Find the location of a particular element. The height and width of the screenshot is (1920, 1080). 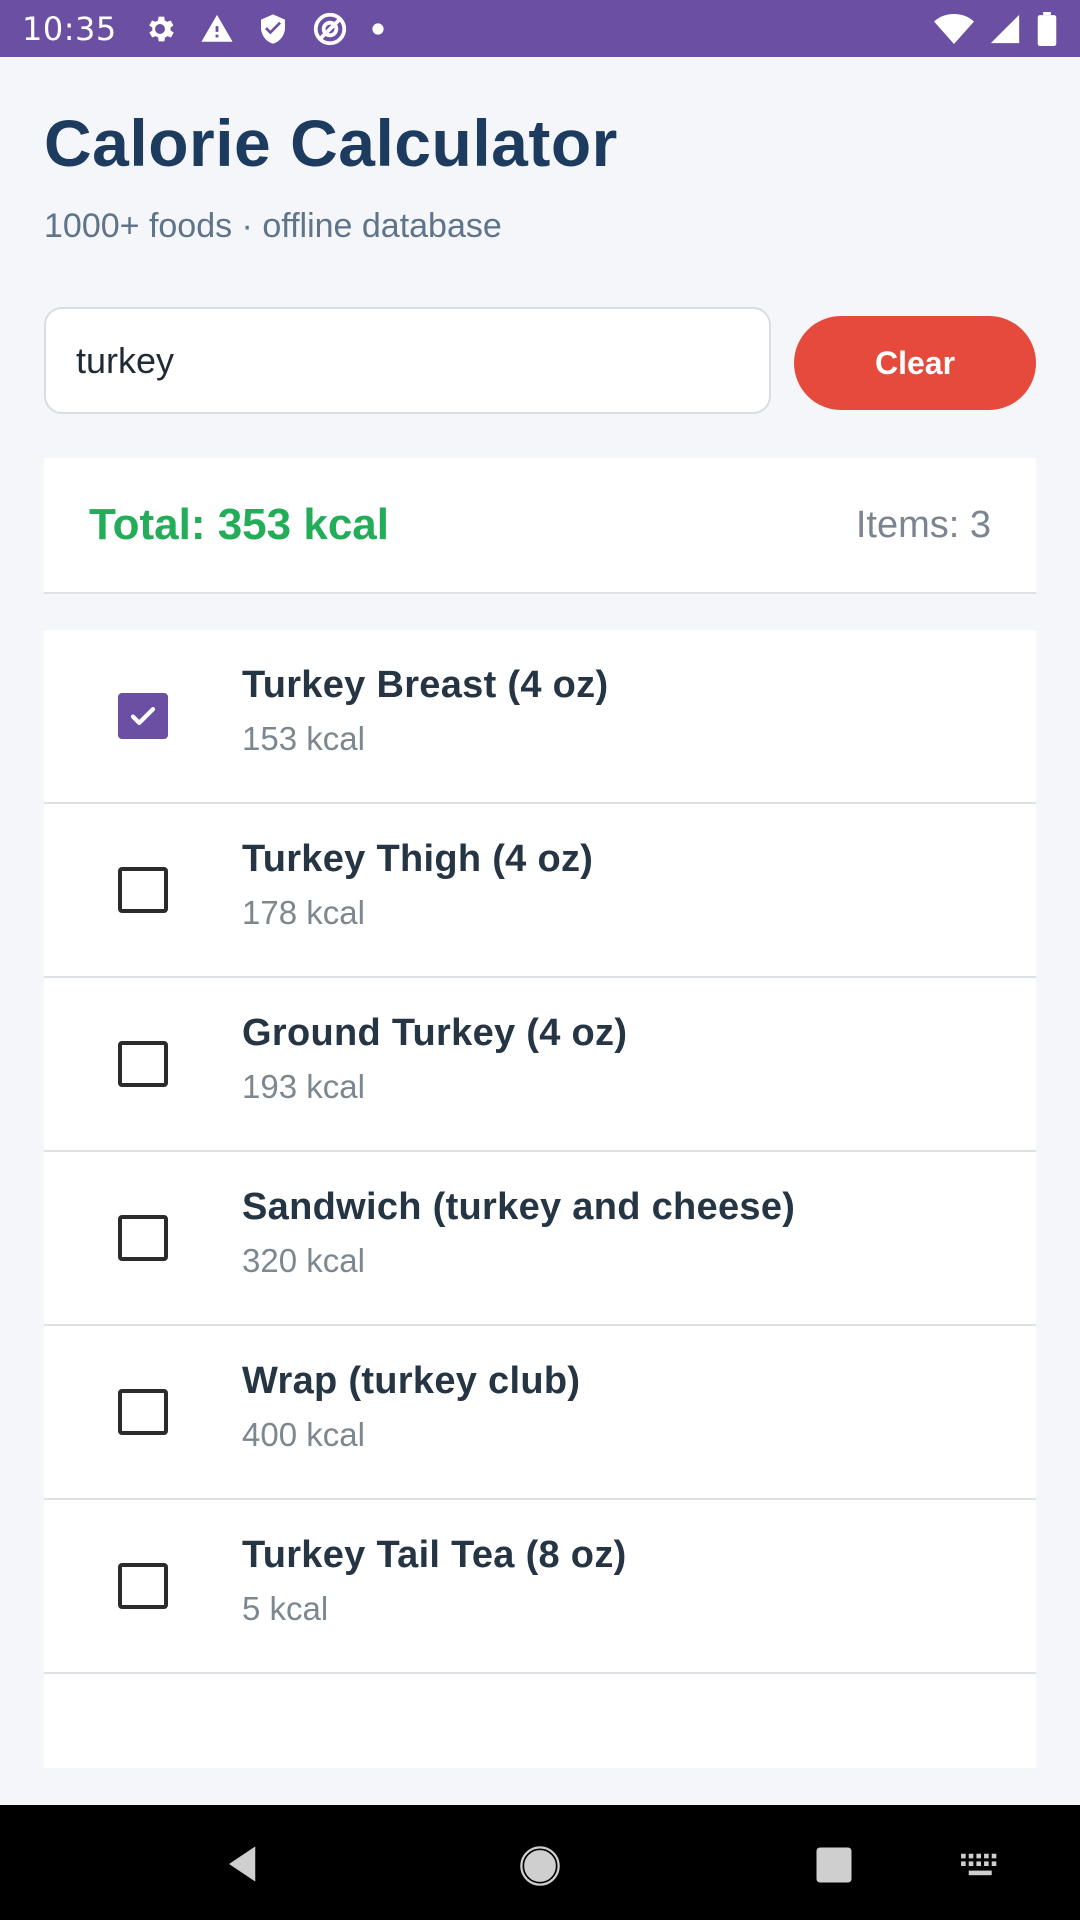

food-name: Turkey Tail Tea (8 oz) is located at coordinates (434, 1555).